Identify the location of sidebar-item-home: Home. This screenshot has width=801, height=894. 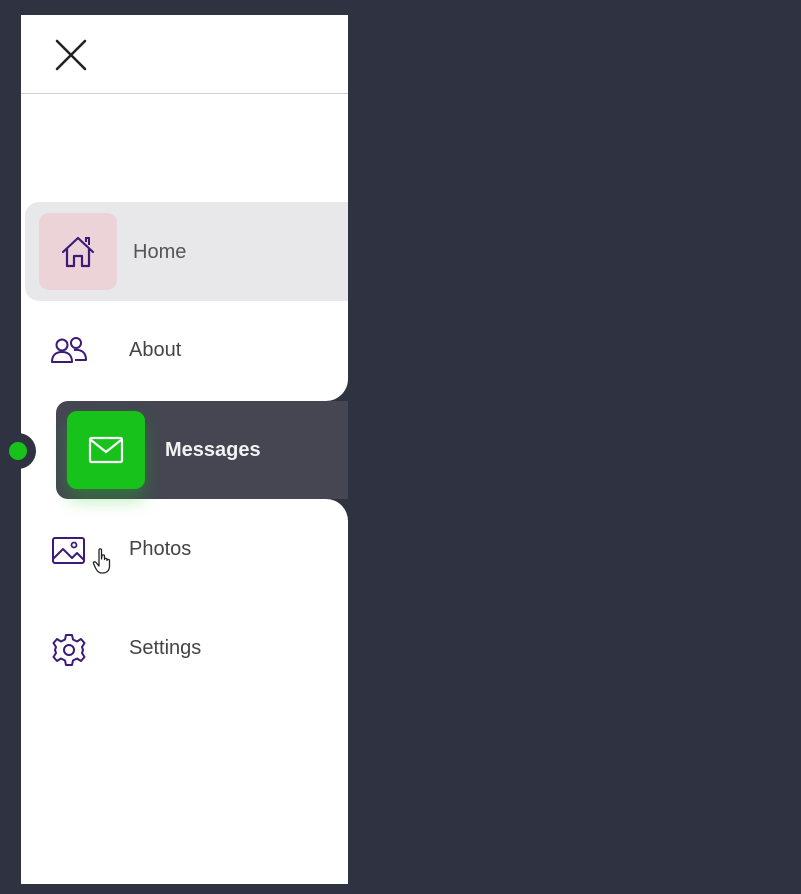
(186, 251).